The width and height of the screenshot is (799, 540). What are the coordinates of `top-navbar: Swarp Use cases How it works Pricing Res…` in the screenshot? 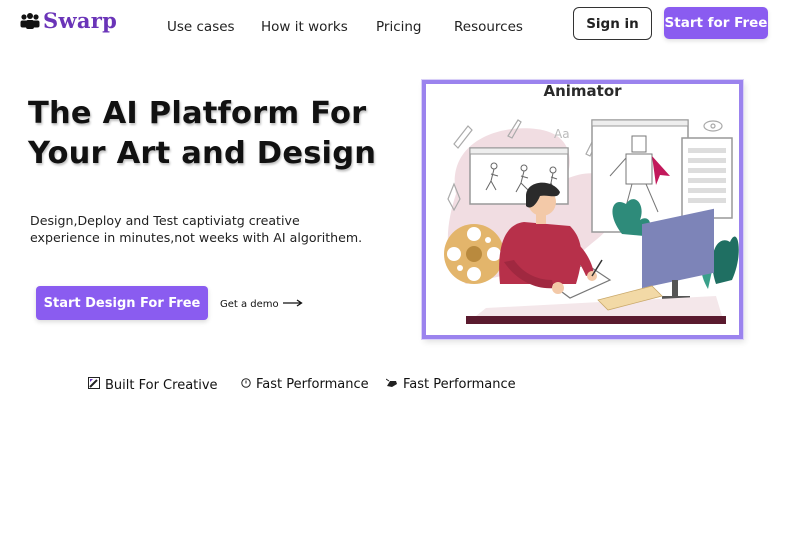 It's located at (399, 26).